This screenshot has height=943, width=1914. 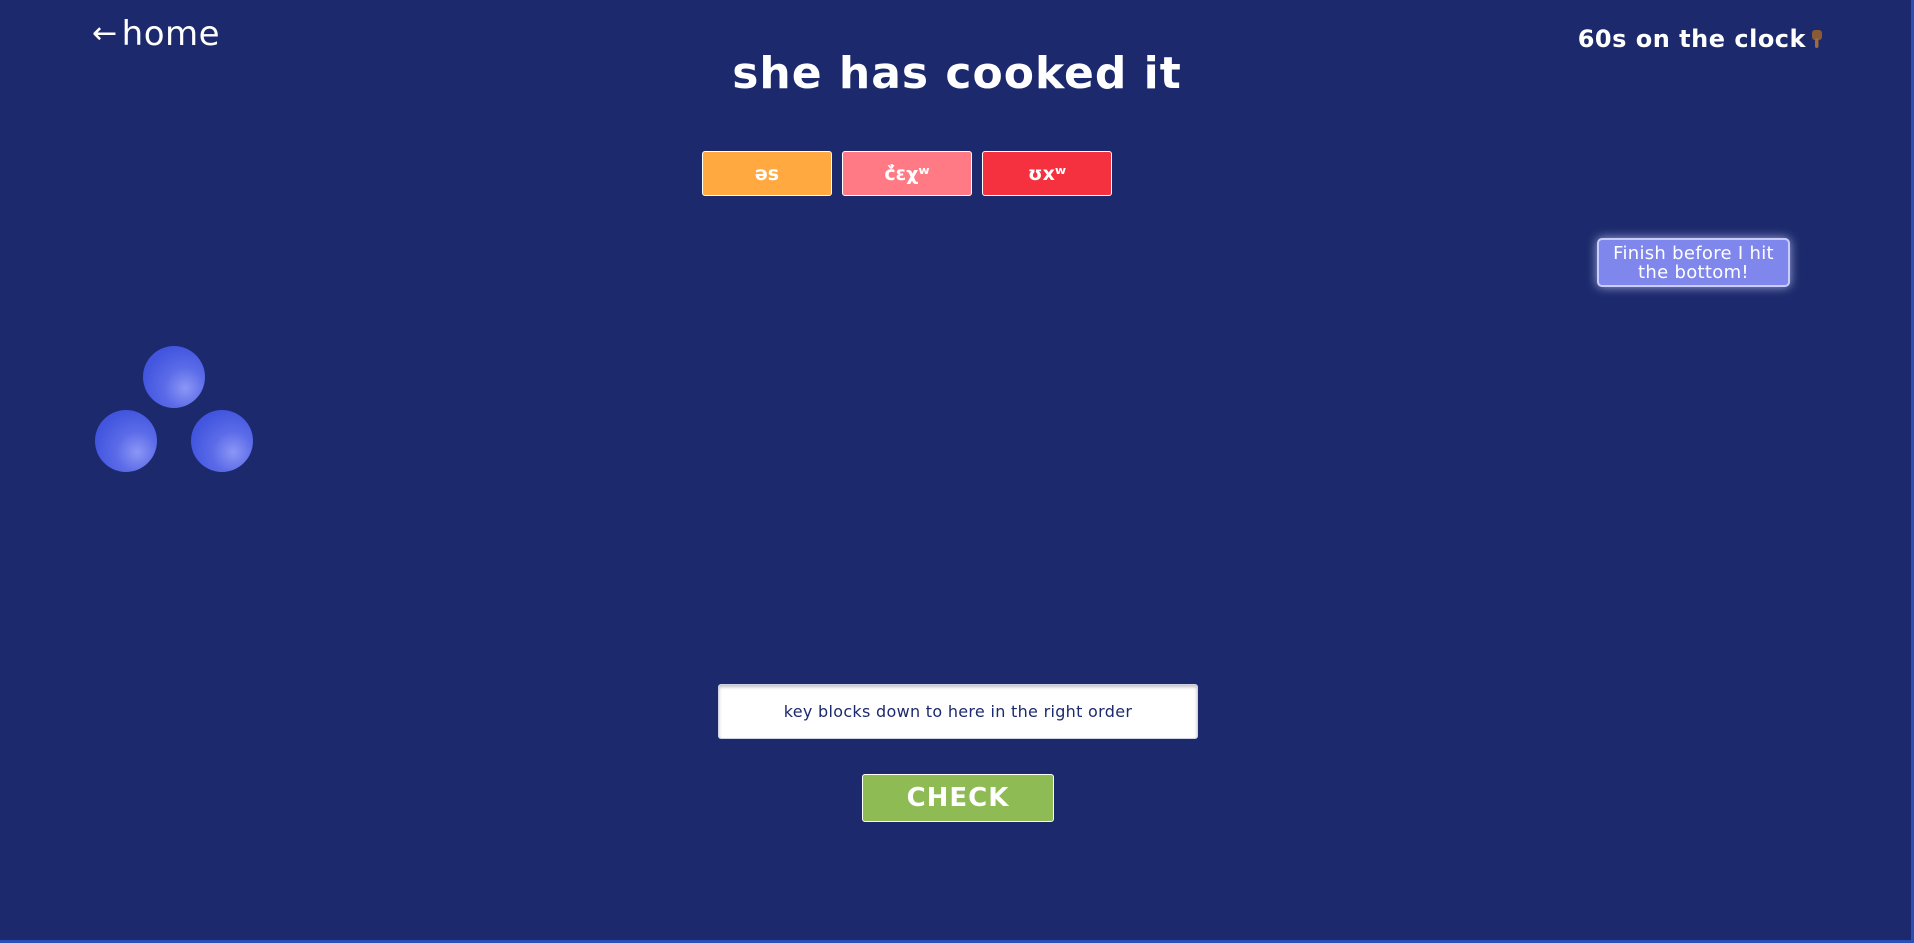 What do you see at coordinates (1817, 39) in the screenshot?
I see `pointing-down-hand-icon` at bounding box center [1817, 39].